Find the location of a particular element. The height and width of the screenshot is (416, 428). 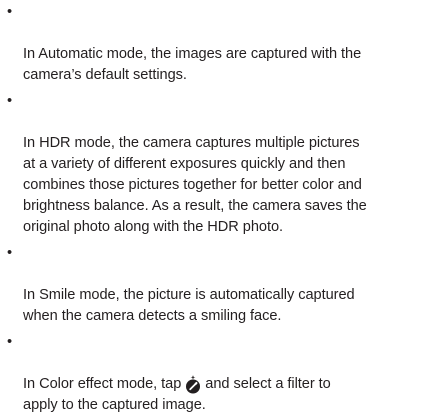

color-effect-icon is located at coordinates (193, 384).